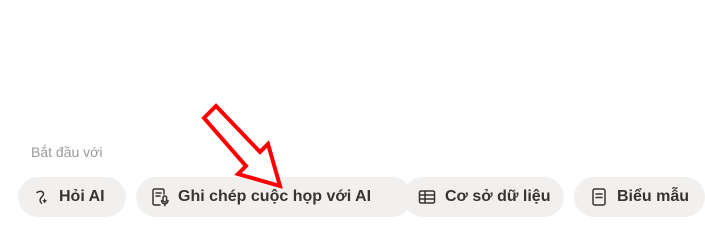  What do you see at coordinates (160, 197) in the screenshot?
I see `meeting-notes-icon` at bounding box center [160, 197].